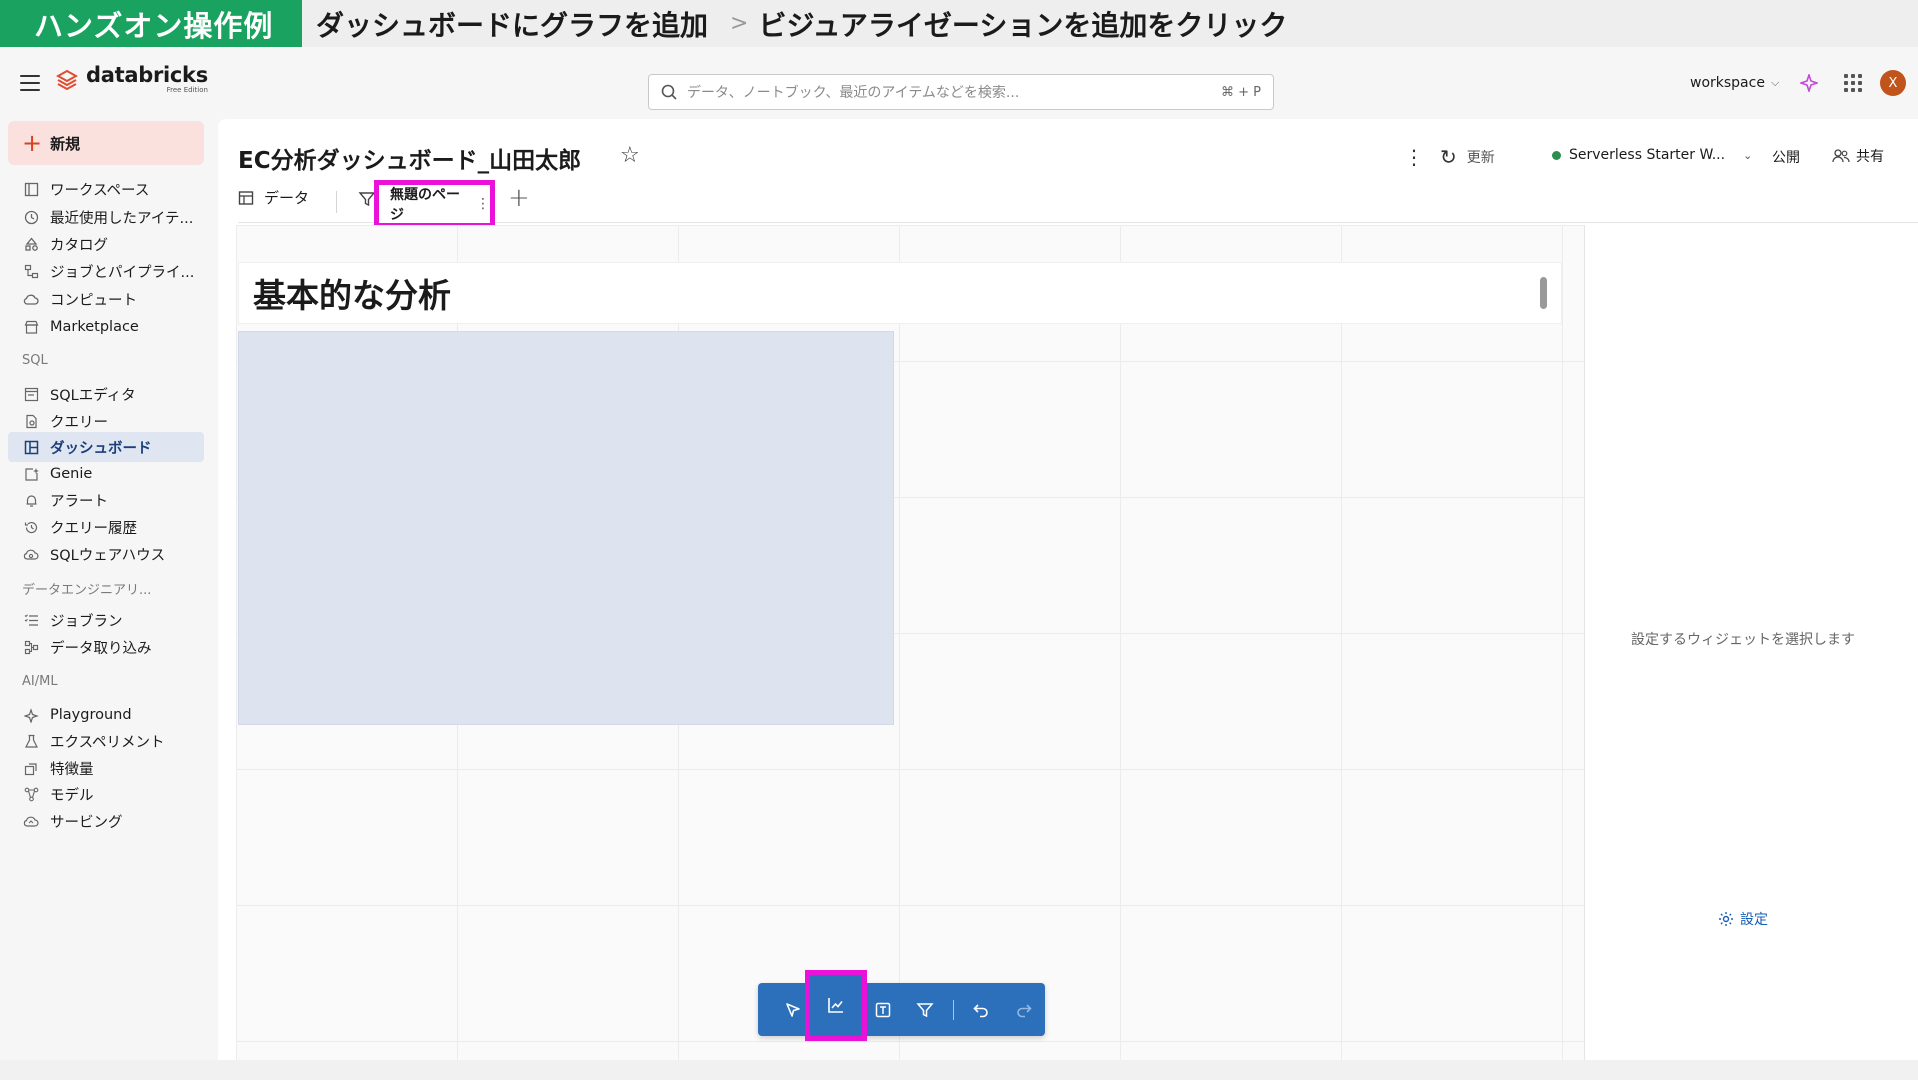 The image size is (1918, 1080). I want to click on sidebar-item-query-history: クエリー履歴, so click(106, 527).